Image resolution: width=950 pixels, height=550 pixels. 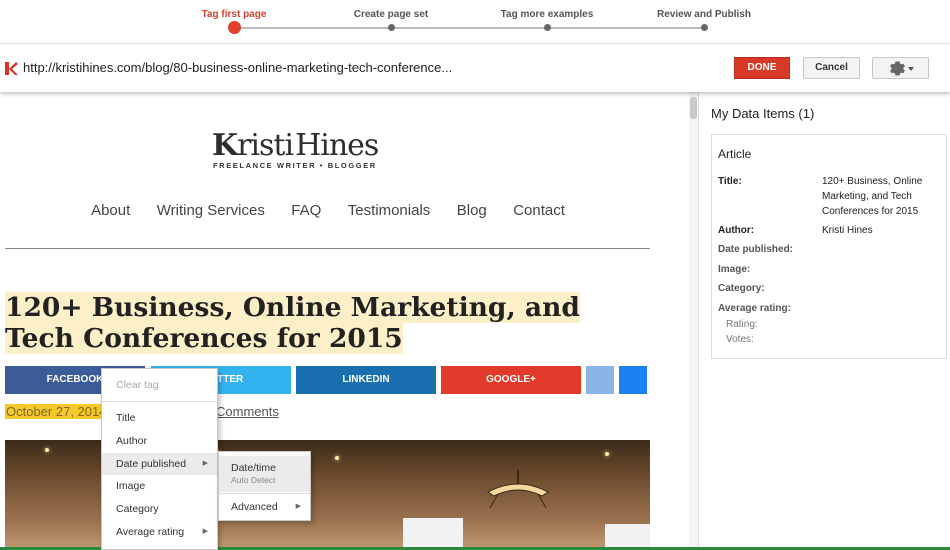 I want to click on prop-label-author: Author:, so click(x=736, y=230).